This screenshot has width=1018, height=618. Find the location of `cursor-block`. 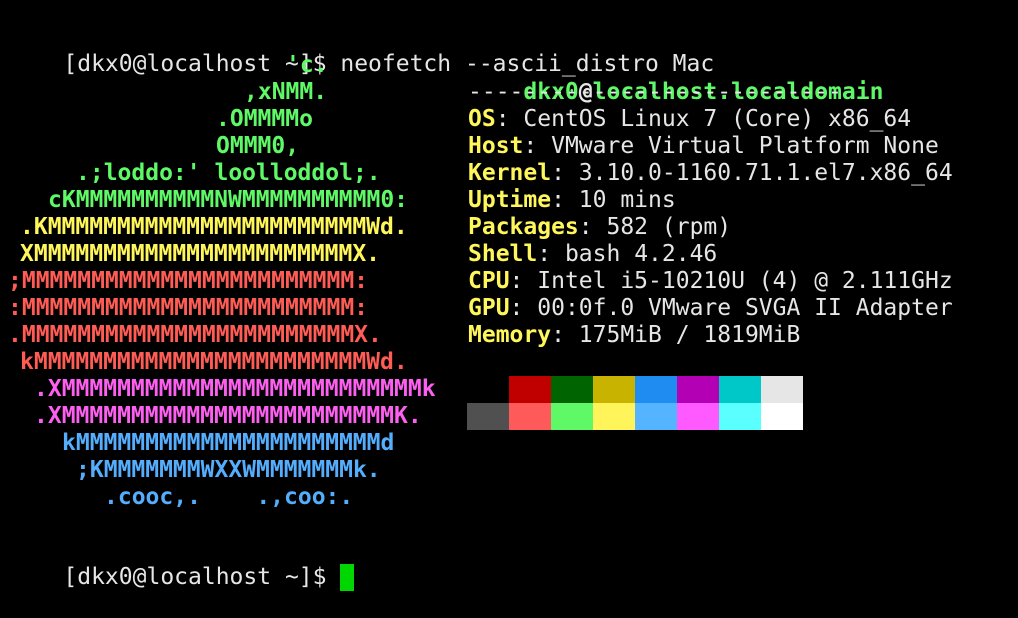

cursor-block is located at coordinates (347, 577).